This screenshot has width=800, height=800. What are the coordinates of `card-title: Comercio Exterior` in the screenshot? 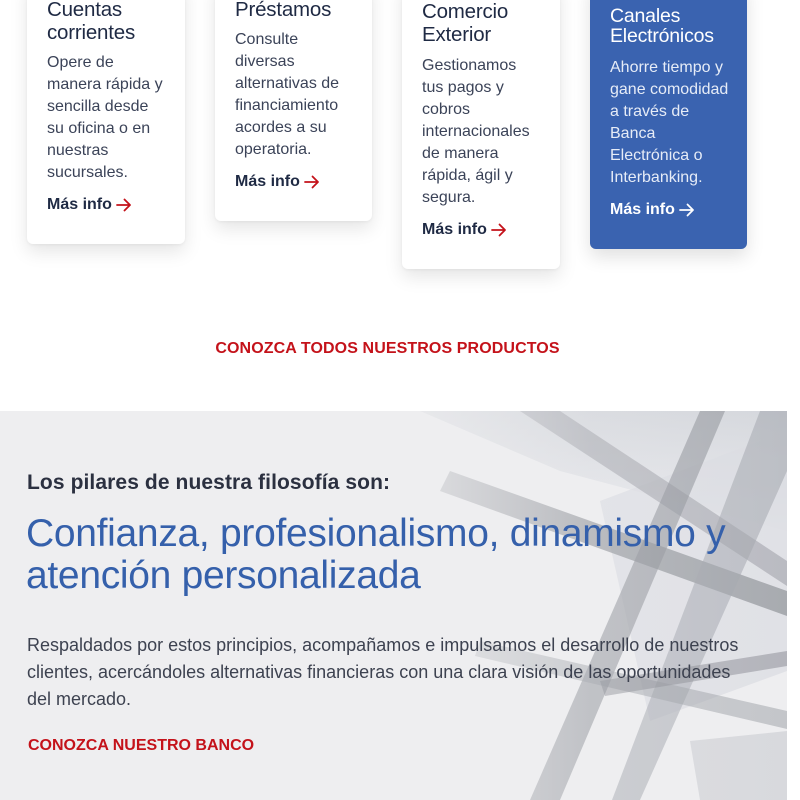 It's located at (465, 23).